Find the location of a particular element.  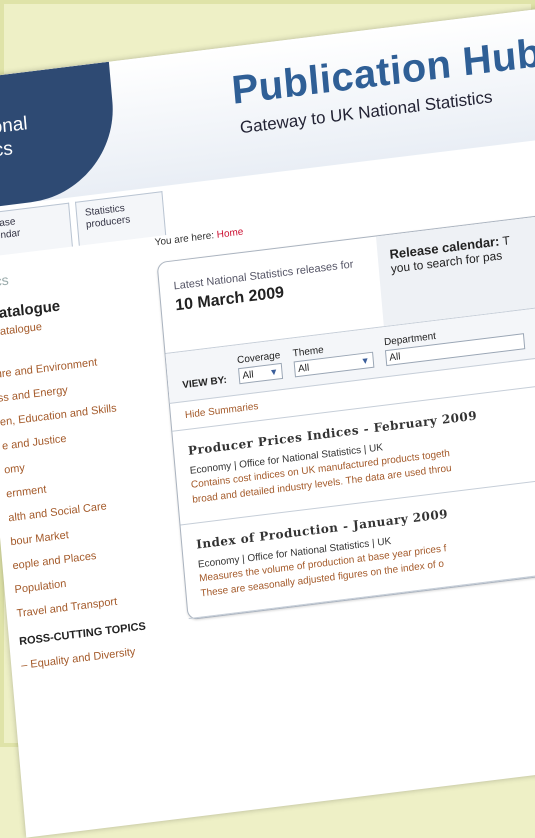

filter-theme: Theme All ▼ is located at coordinates (333, 358).